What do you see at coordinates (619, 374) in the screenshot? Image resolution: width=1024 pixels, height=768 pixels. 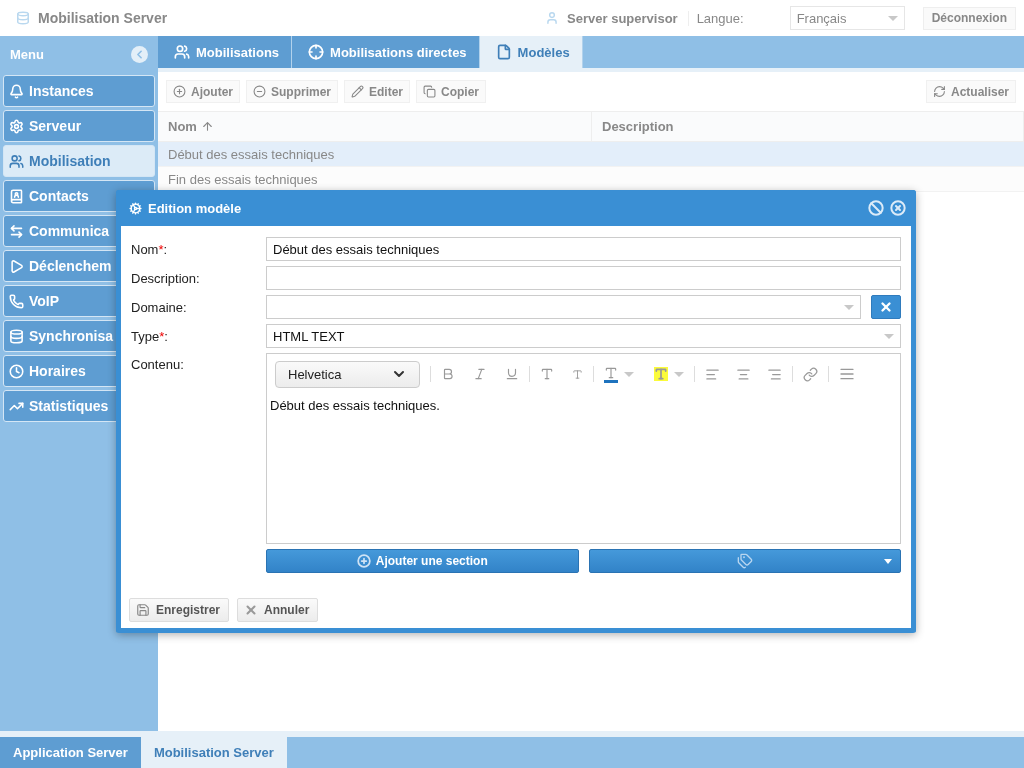 I see `text-color-icon` at bounding box center [619, 374].